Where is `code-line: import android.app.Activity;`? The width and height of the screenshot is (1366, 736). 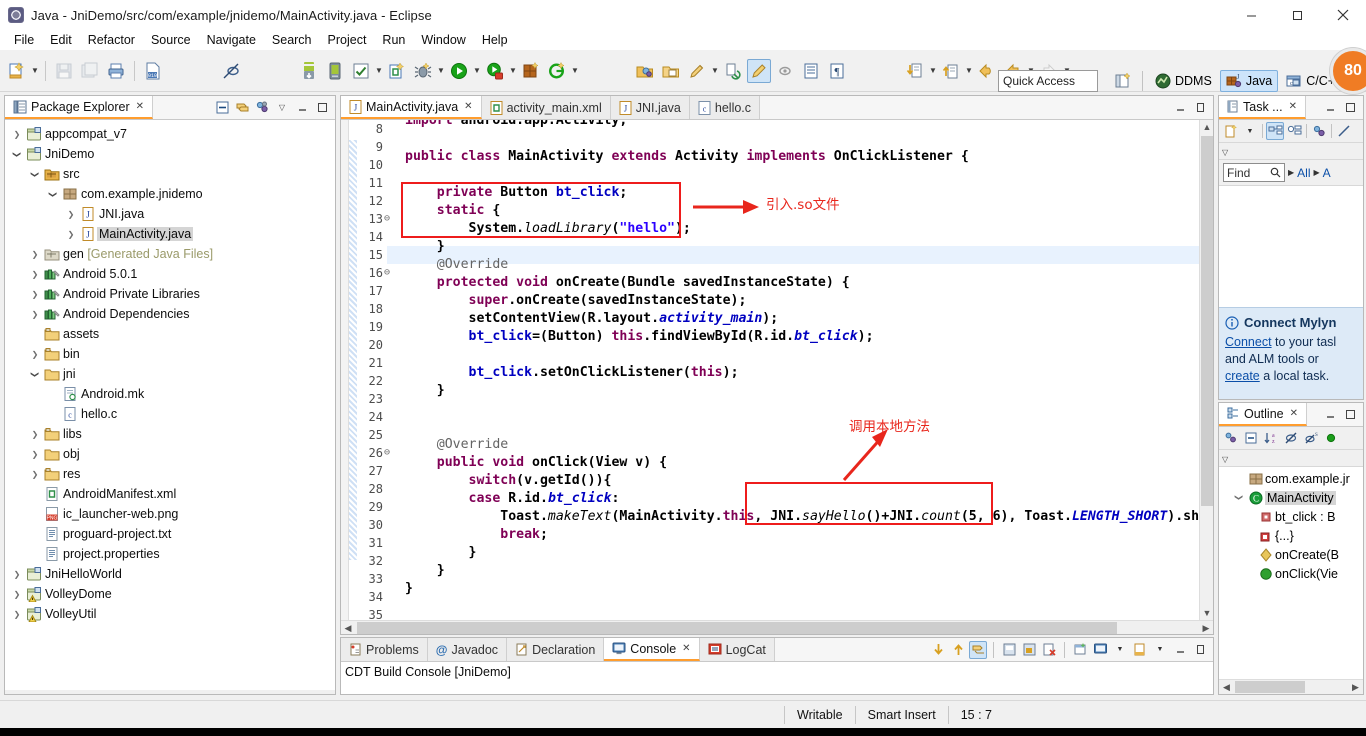
code-line: import android.app.Activity; is located at coordinates (802, 125).